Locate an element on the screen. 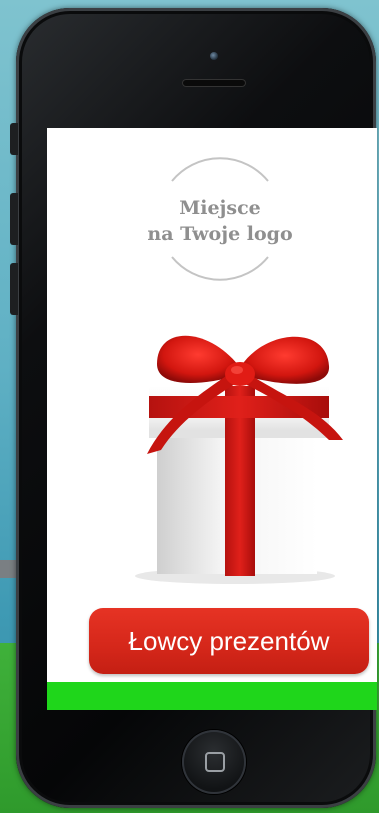  lowcy-prezentow-button: Łowcy prezentów is located at coordinates (229, 641).